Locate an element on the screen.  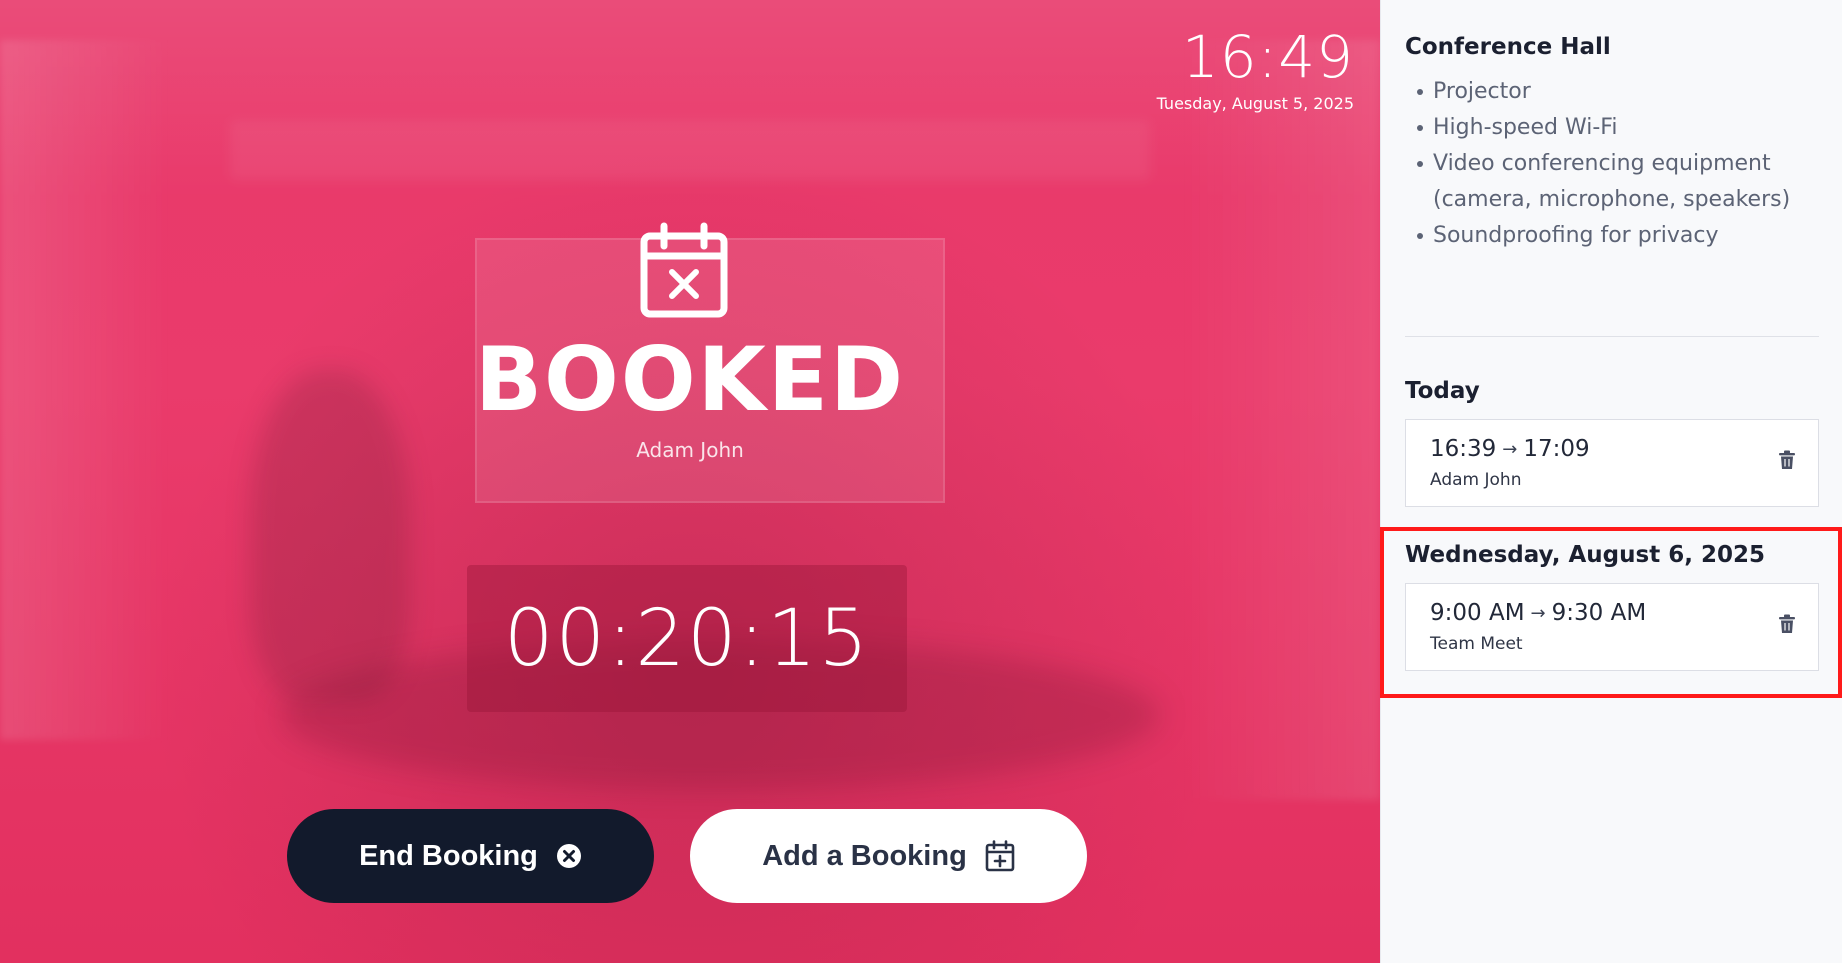
clock: 16:49 Tuesday, August 5, 2025 is located at coordinates (1255, 68).